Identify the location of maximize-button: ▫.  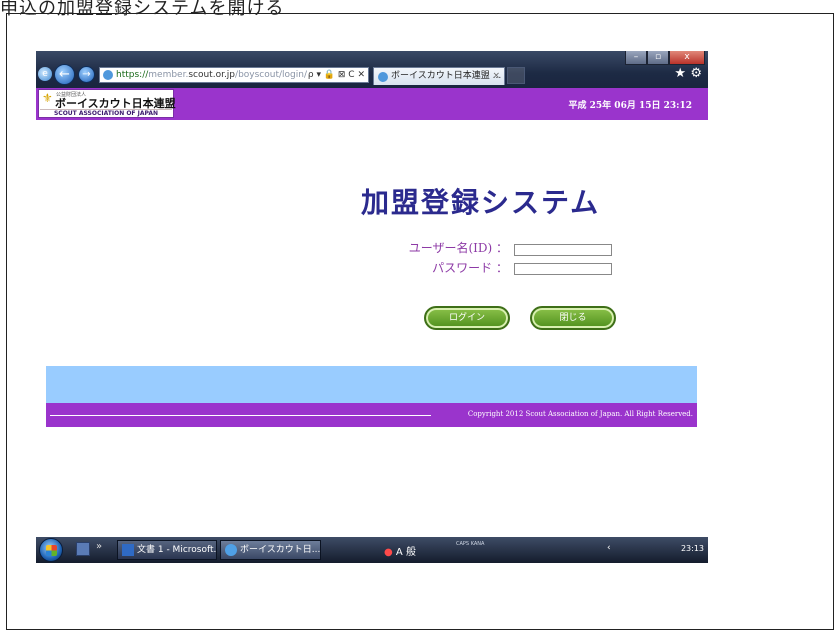
(658, 58).